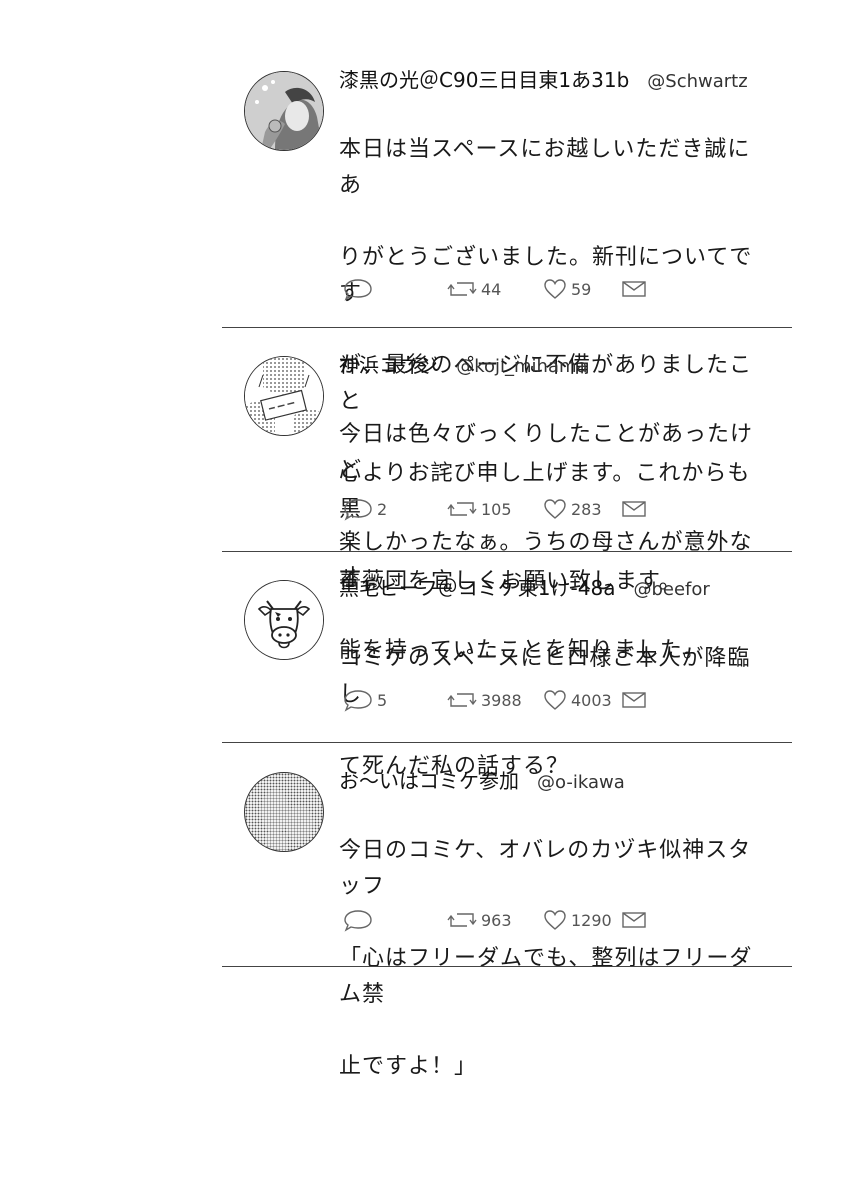 Image resolution: width=843 pixels, height=1200 pixels. What do you see at coordinates (388, 365) in the screenshot?
I see `display-name: 神浜コウジ` at bounding box center [388, 365].